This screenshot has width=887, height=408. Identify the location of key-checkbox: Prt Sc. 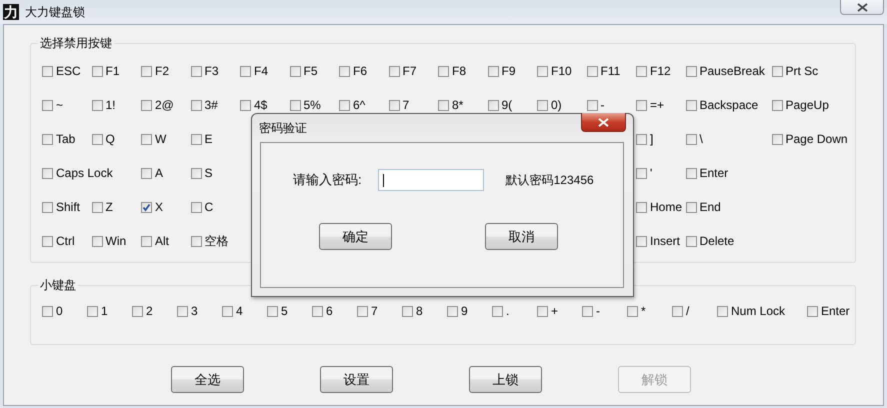
(813, 71).